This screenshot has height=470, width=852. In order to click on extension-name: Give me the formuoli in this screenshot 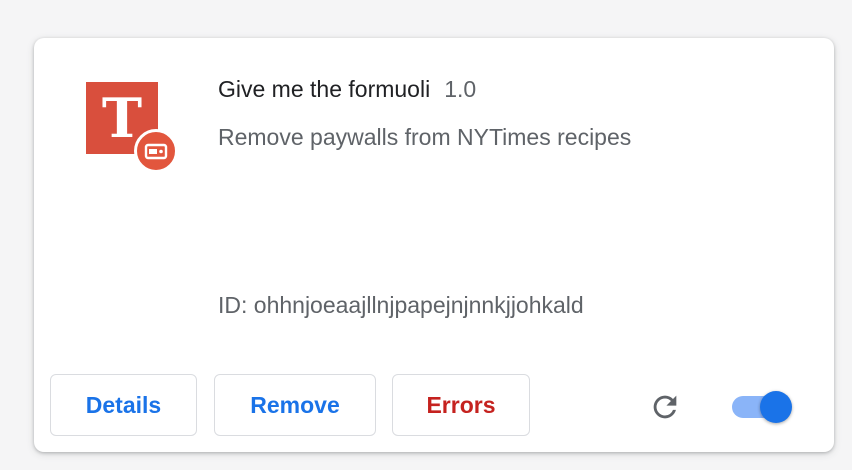, I will do `click(324, 89)`.